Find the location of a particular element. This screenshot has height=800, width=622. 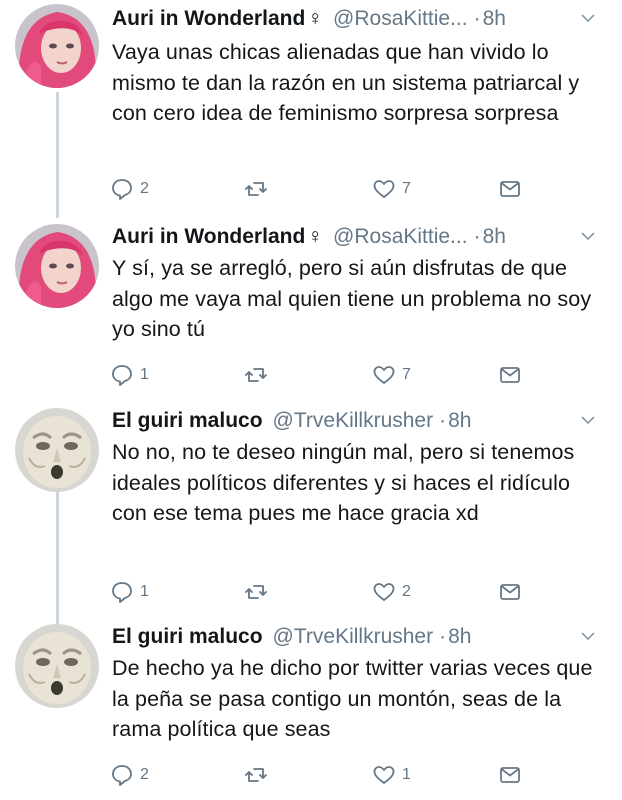

like-button: 1 is located at coordinates (391, 775).